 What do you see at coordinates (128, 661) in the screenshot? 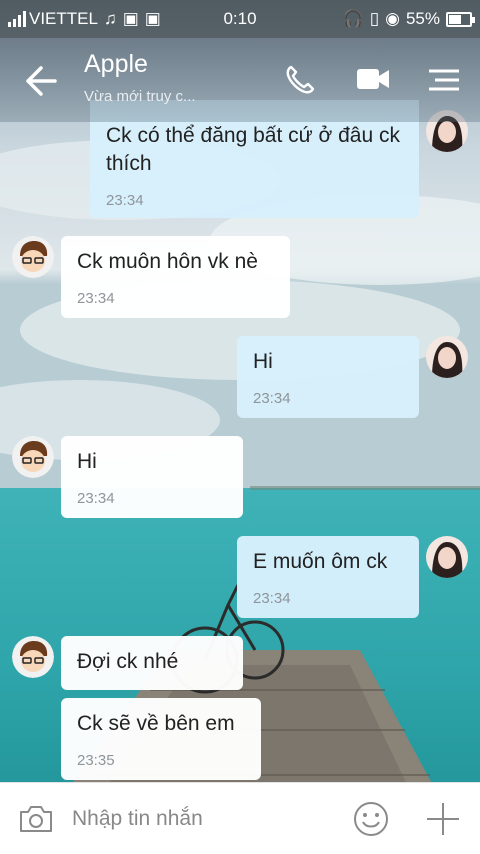
I see `message-text: Đợi ck nhé` at bounding box center [128, 661].